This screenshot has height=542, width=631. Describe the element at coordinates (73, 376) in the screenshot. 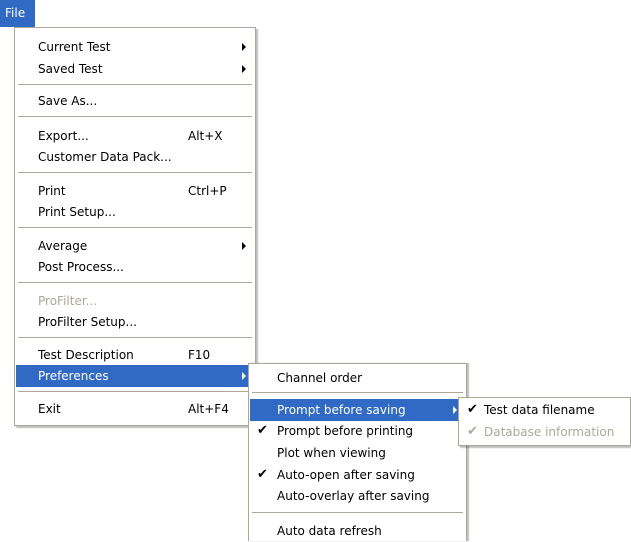

I see `menu-item-label: Preferences` at that location.